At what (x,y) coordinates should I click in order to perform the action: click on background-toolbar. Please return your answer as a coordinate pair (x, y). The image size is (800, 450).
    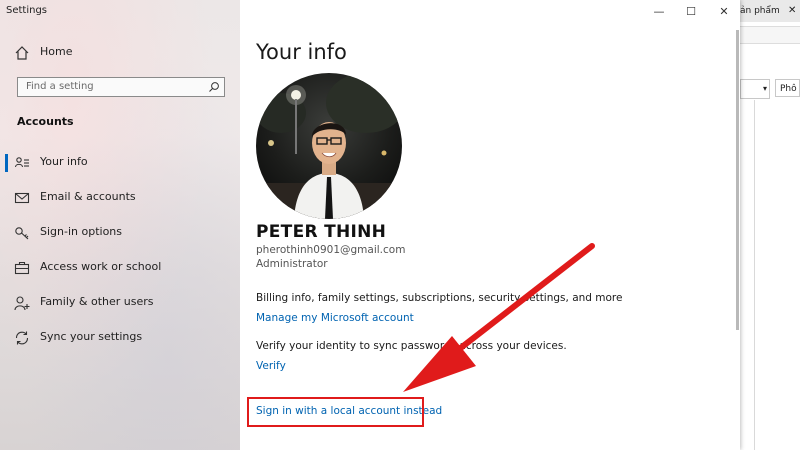
    Looking at the image, I should click on (770, 35).